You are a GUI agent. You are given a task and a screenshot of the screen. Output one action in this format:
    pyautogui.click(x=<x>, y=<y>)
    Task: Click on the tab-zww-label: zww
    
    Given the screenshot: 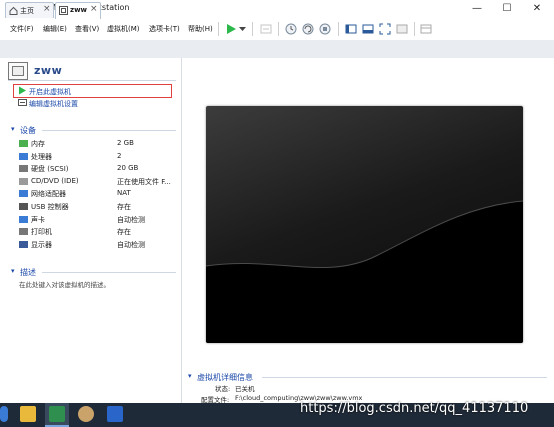 What is the action you would take?
    pyautogui.click(x=79, y=10)
    